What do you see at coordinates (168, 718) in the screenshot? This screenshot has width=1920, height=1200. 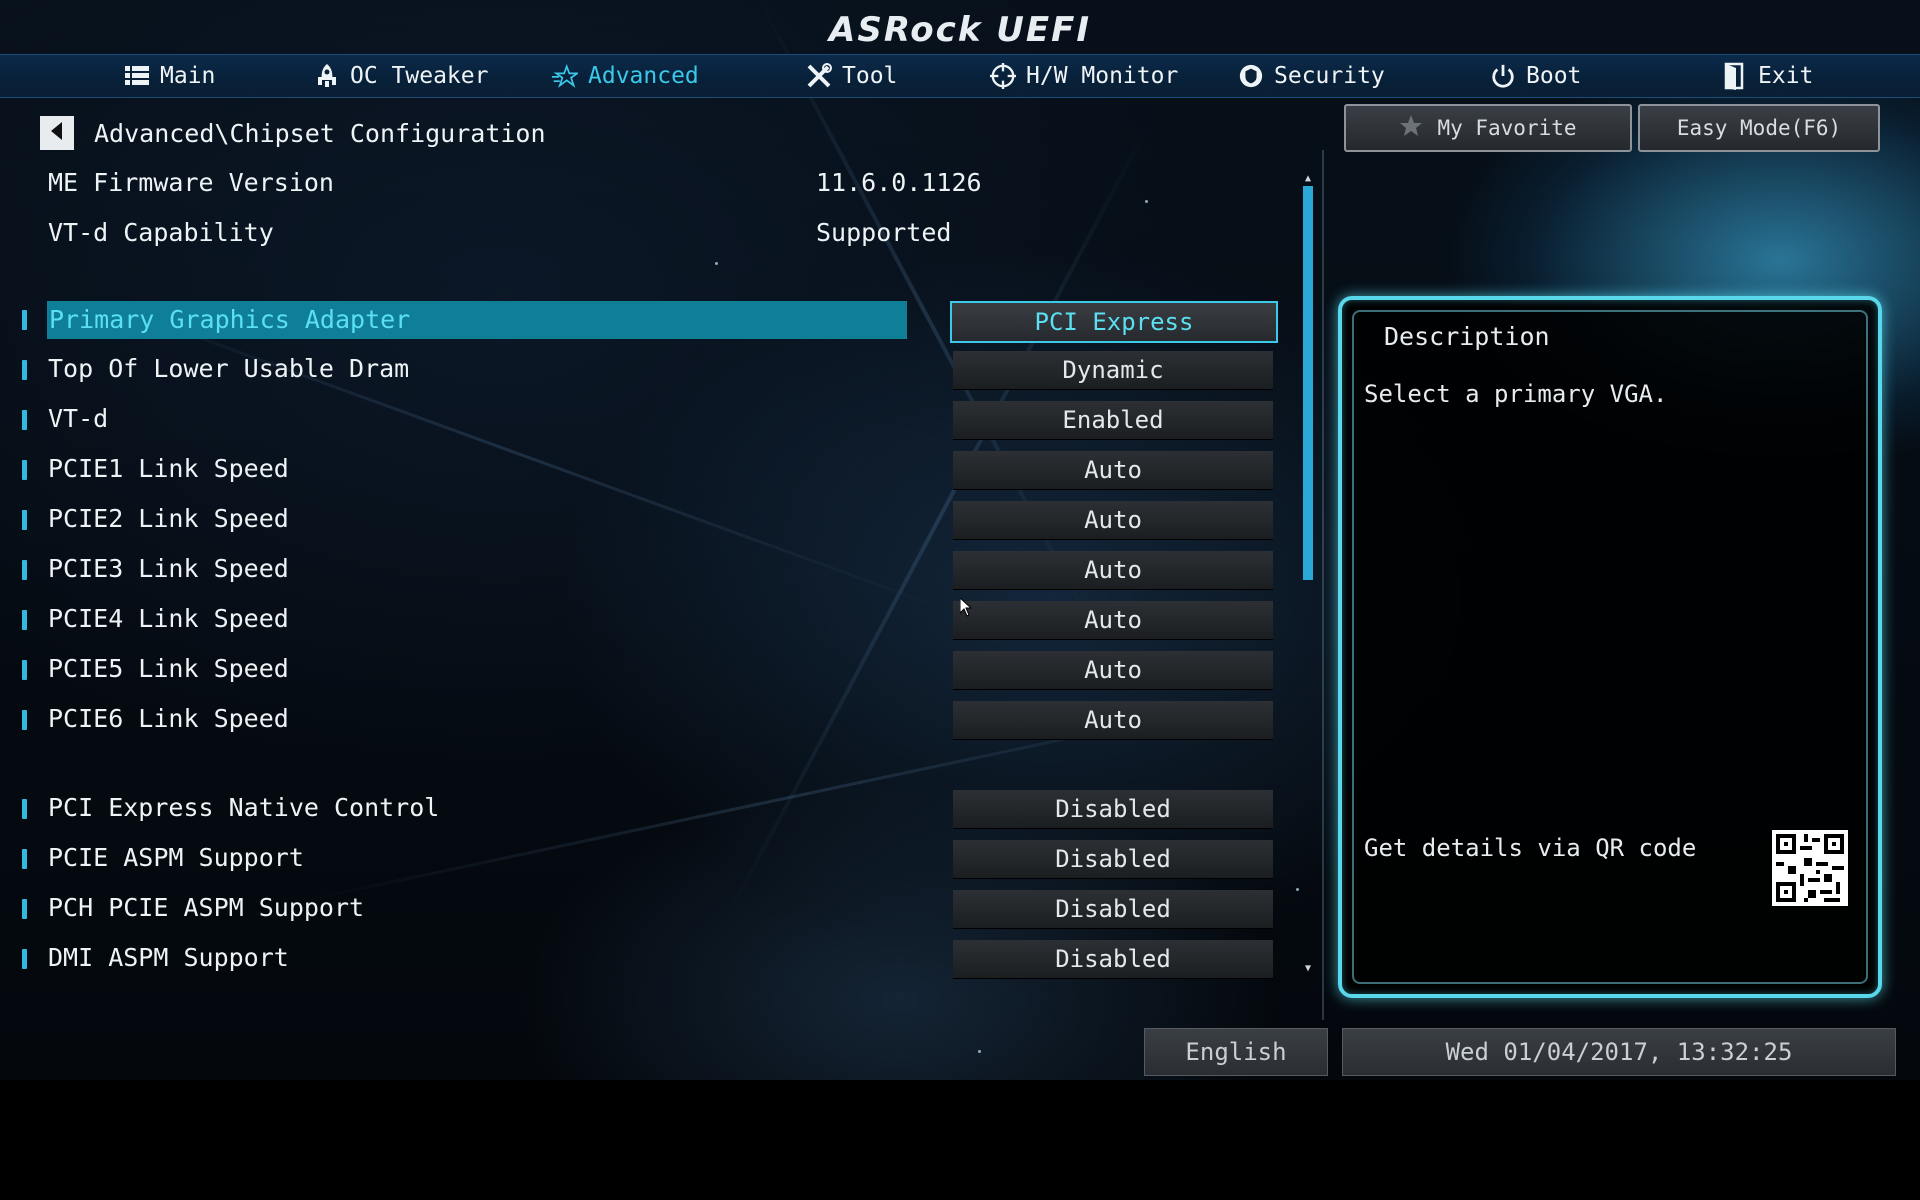 I see `setting-label: PCIE6 Link Speed` at bounding box center [168, 718].